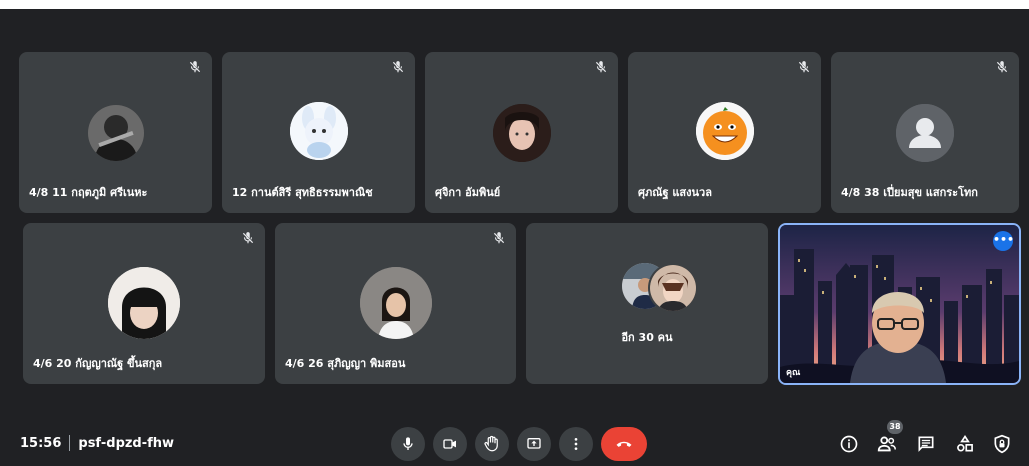  What do you see at coordinates (41, 443) in the screenshot?
I see `meeting-time: 15:56` at bounding box center [41, 443].